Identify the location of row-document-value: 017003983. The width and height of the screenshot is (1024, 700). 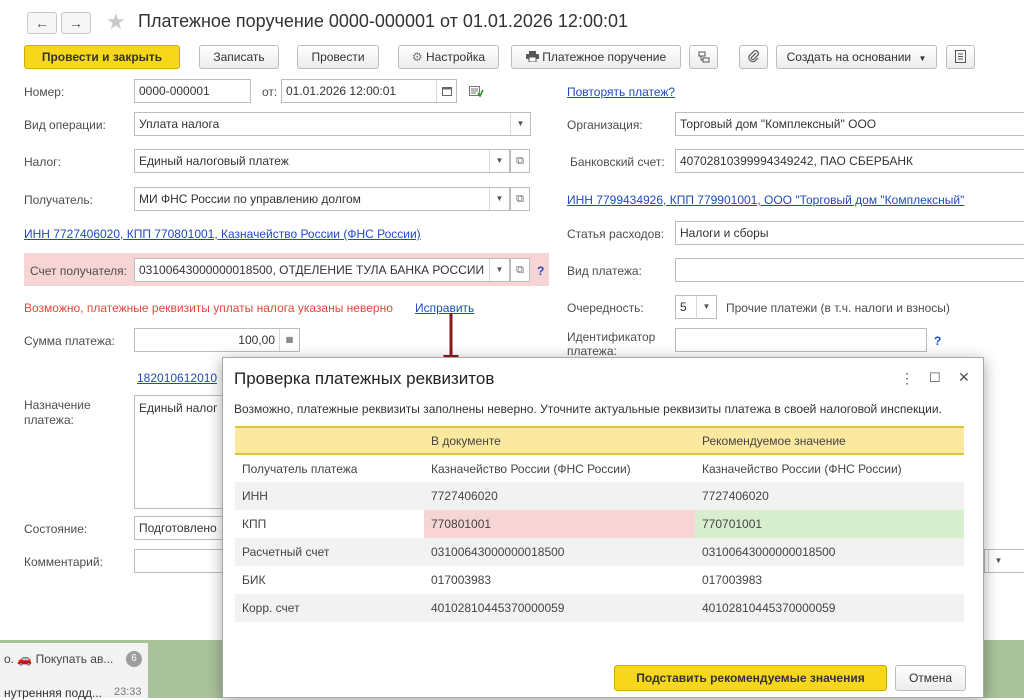
(461, 580).